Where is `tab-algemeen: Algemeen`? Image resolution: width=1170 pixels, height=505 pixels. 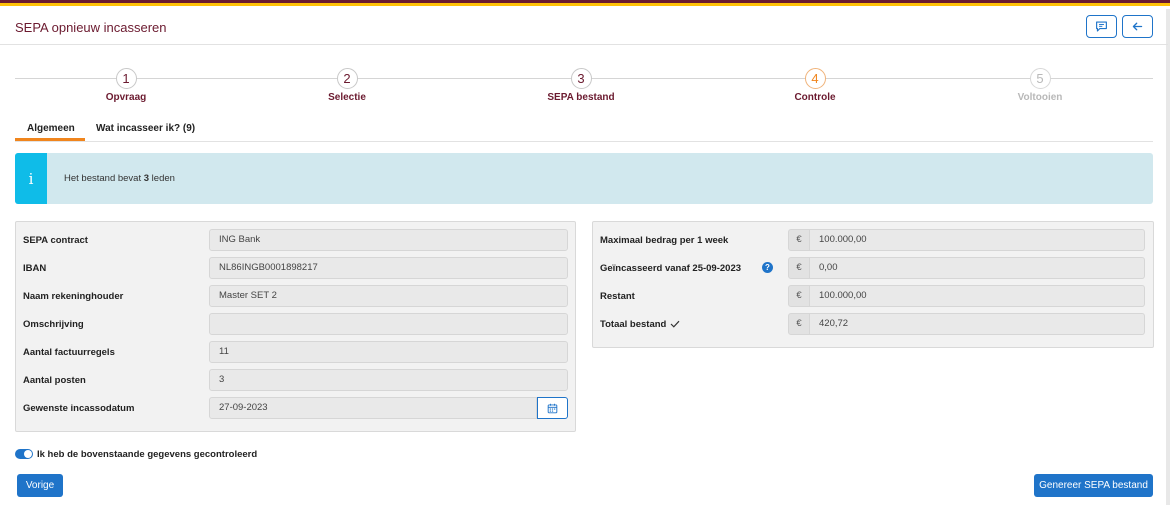 tab-algemeen: Algemeen is located at coordinates (51, 128).